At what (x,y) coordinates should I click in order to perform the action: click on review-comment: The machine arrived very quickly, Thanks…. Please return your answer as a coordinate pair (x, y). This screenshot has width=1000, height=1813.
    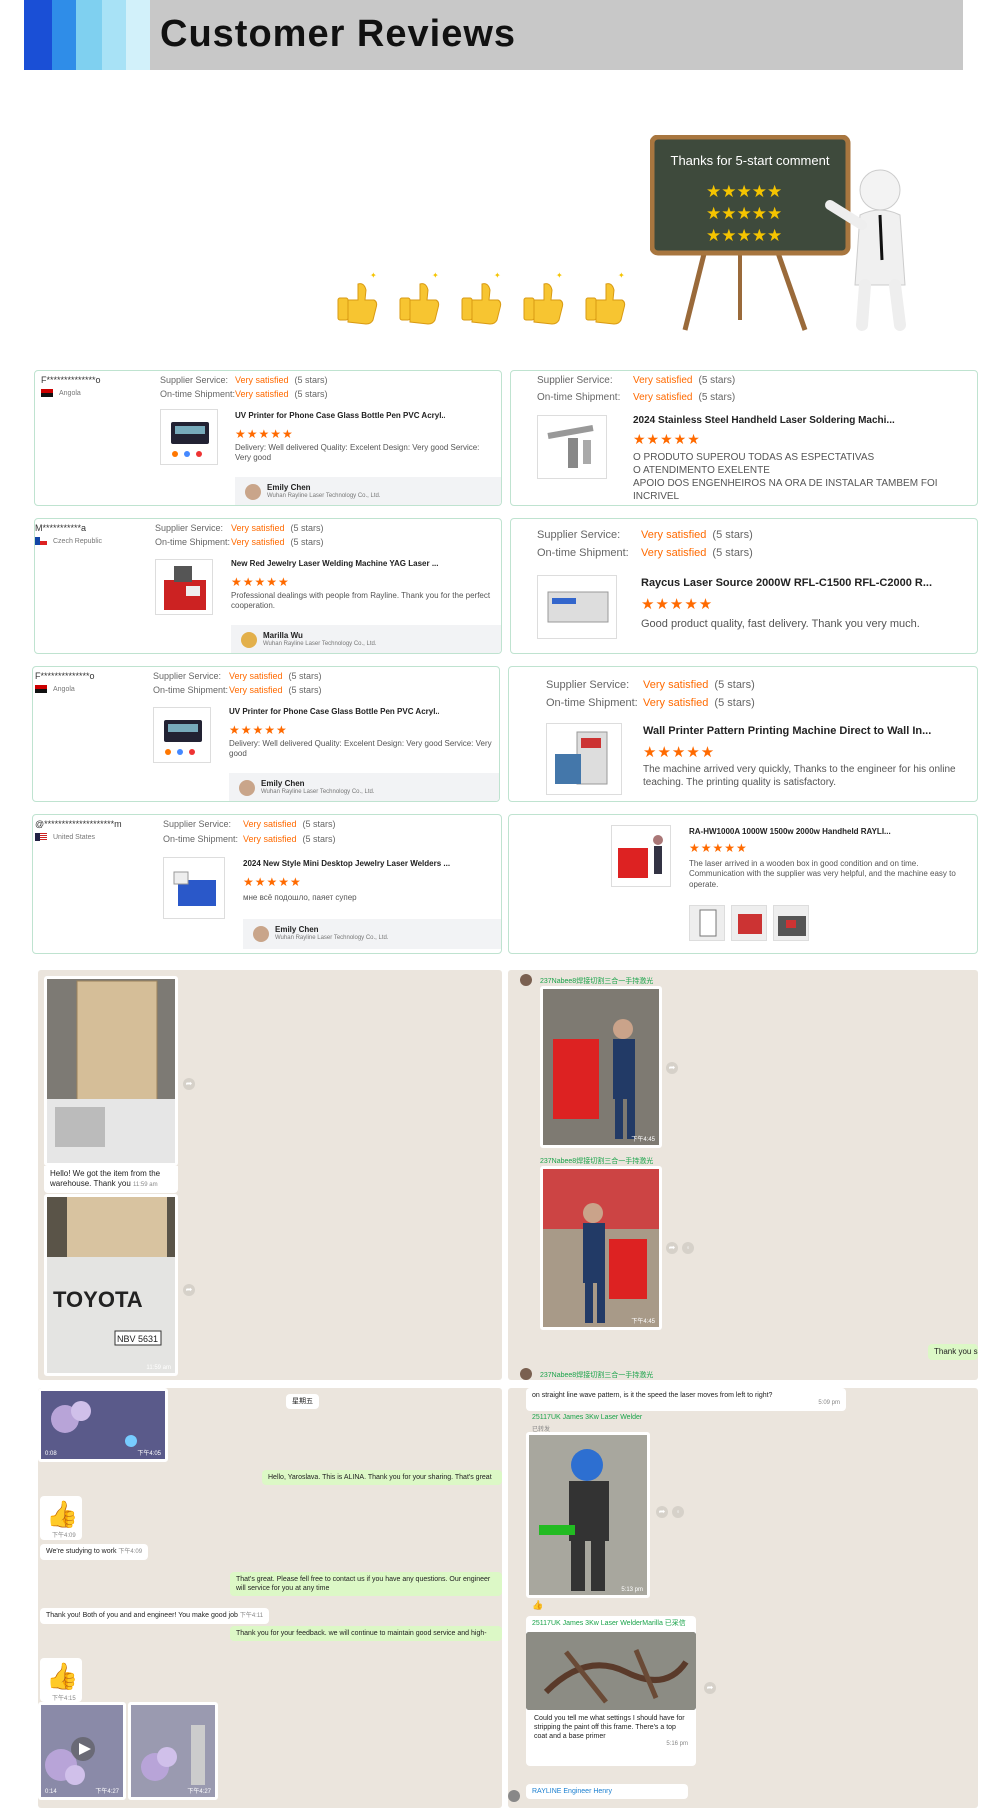
    Looking at the image, I should click on (799, 776).